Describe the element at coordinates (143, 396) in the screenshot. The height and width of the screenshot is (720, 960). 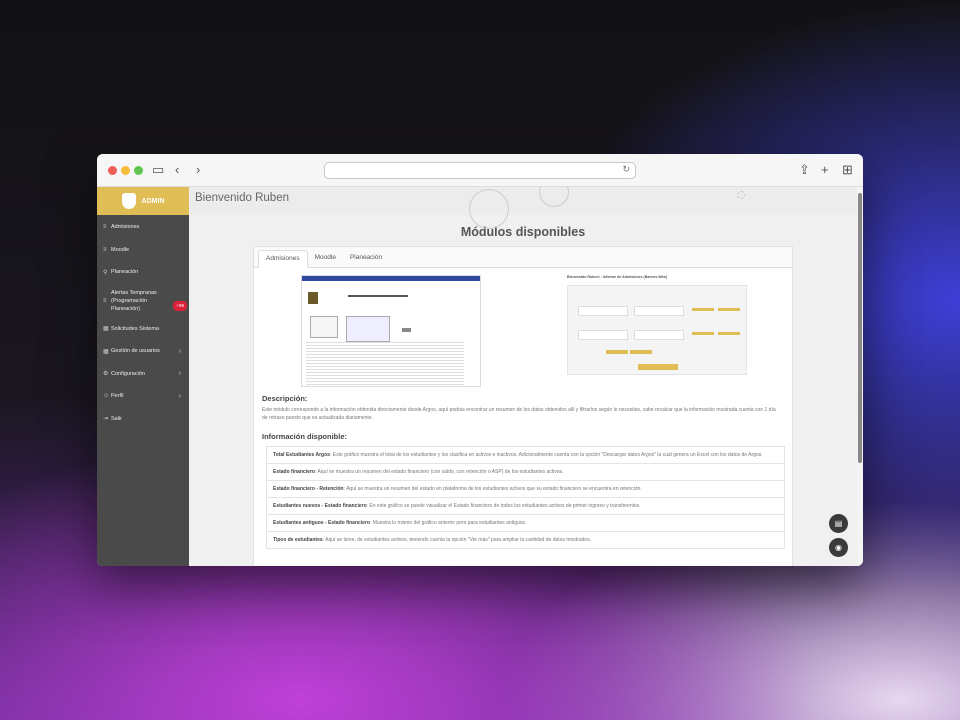
I see `sidebar-item-perfil: ☺ Perfil ›` at that location.